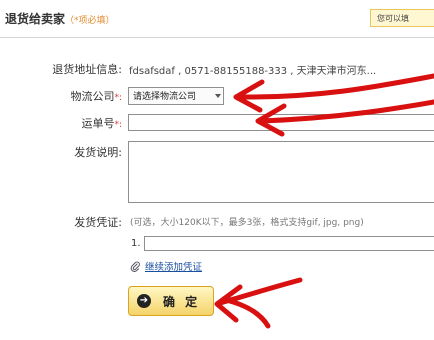 The width and height of the screenshot is (434, 340). I want to click on logistics-select: 请选择物流公司, so click(176, 96).